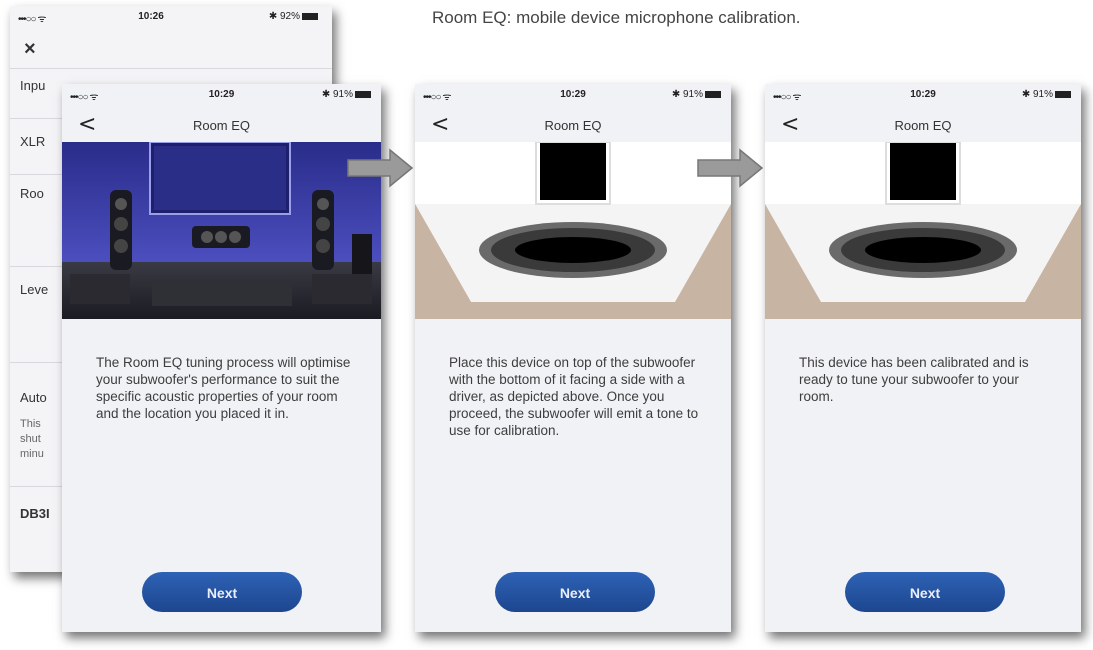  Describe the element at coordinates (32, 439) in the screenshot. I see `row-sublabel: This shut minu` at that location.